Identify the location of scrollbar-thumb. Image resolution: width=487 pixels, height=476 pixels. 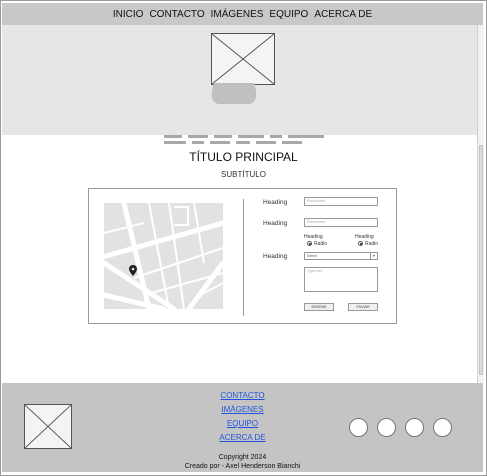
(481, 260).